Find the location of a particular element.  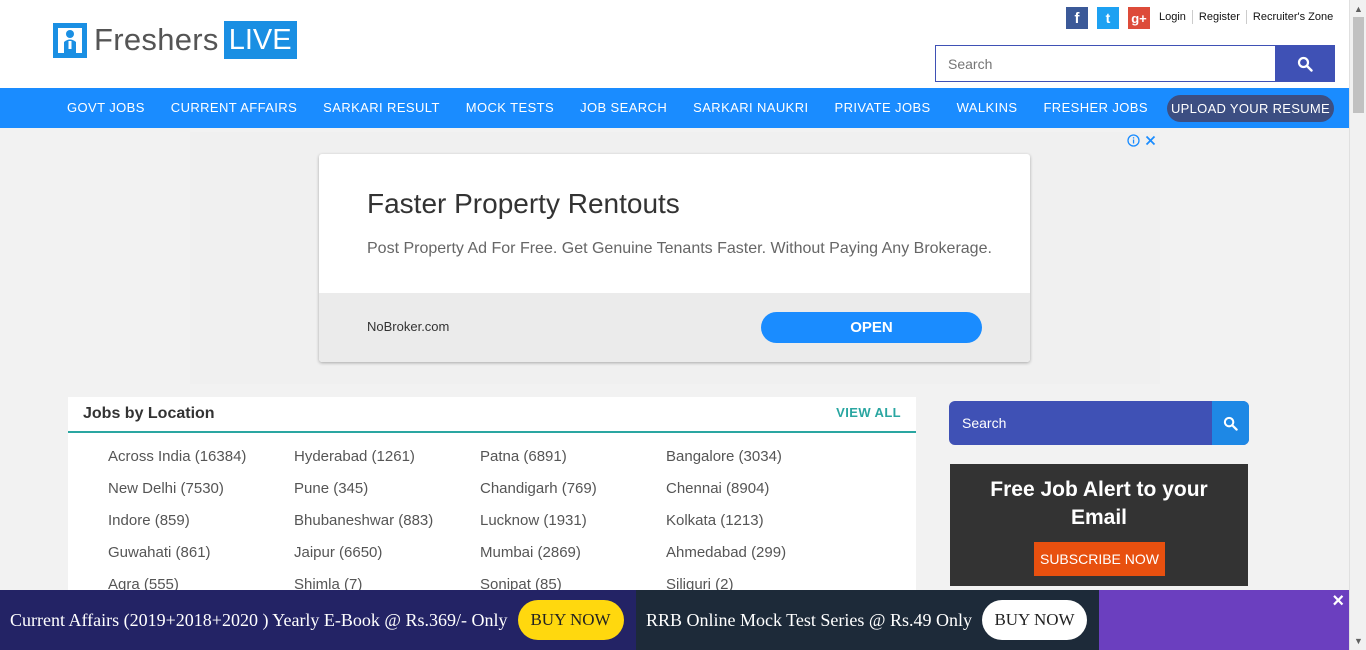

nav-fresher-jobs: FRESHER JOBS is located at coordinates (1095, 108).